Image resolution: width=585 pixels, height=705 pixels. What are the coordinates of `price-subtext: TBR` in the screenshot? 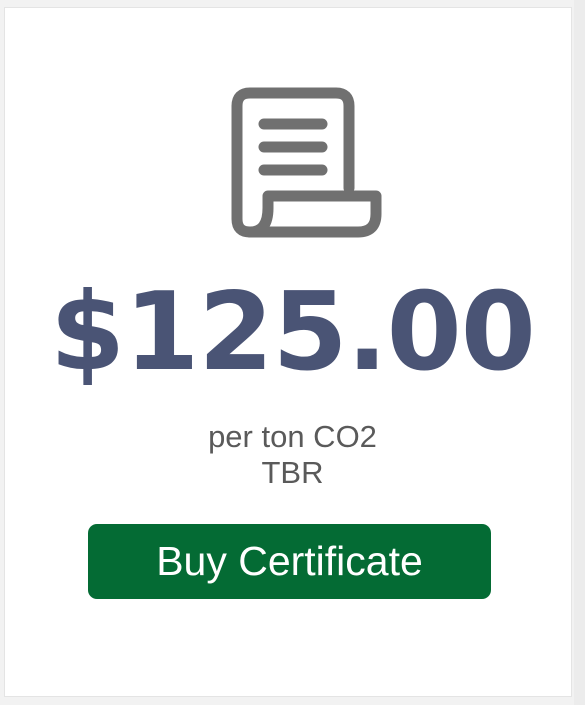 It's located at (292, 472).